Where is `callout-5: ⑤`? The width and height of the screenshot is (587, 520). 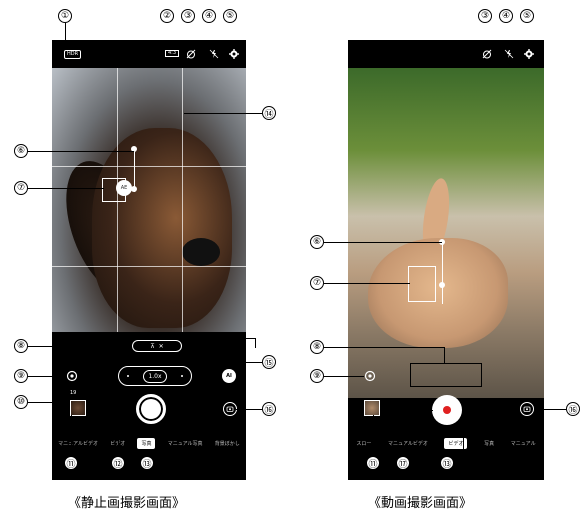 callout-5: ⑤ is located at coordinates (230, 16).